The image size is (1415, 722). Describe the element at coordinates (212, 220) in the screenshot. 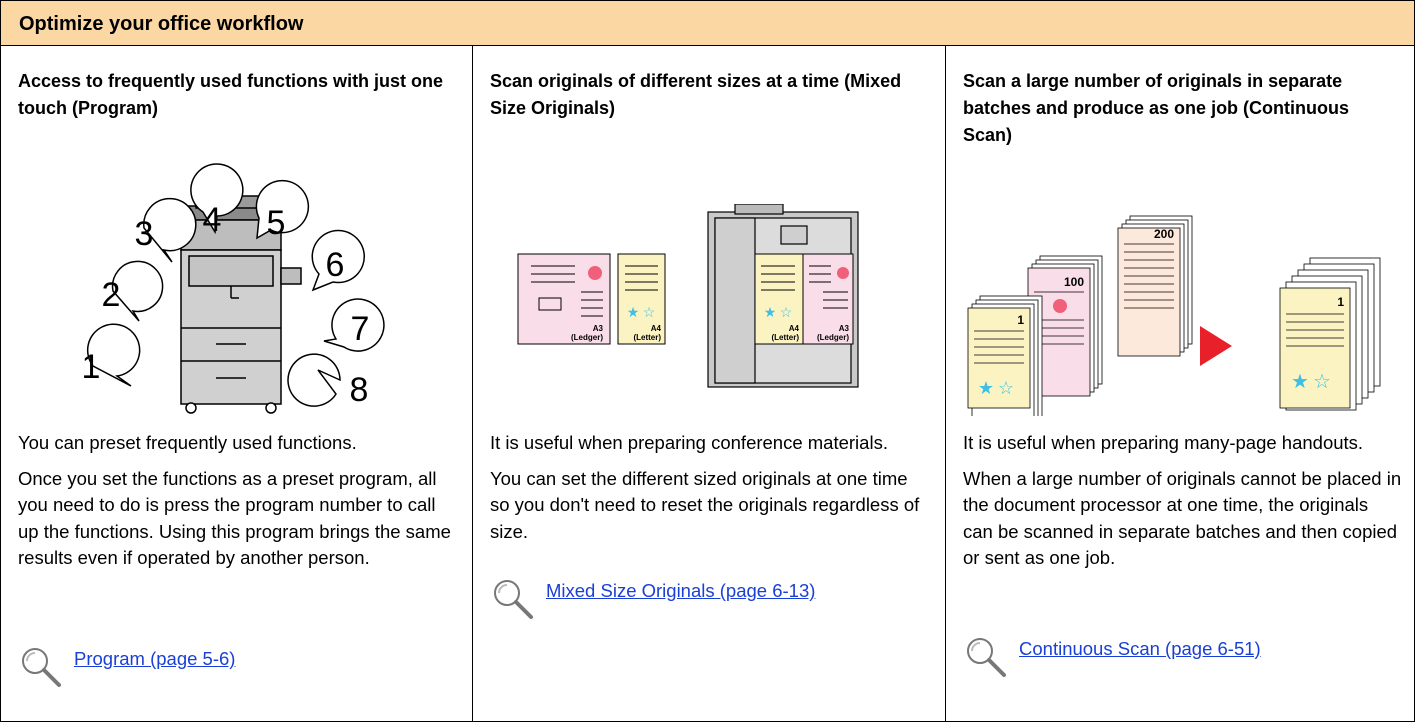

I see `bubble-label: 4` at that location.